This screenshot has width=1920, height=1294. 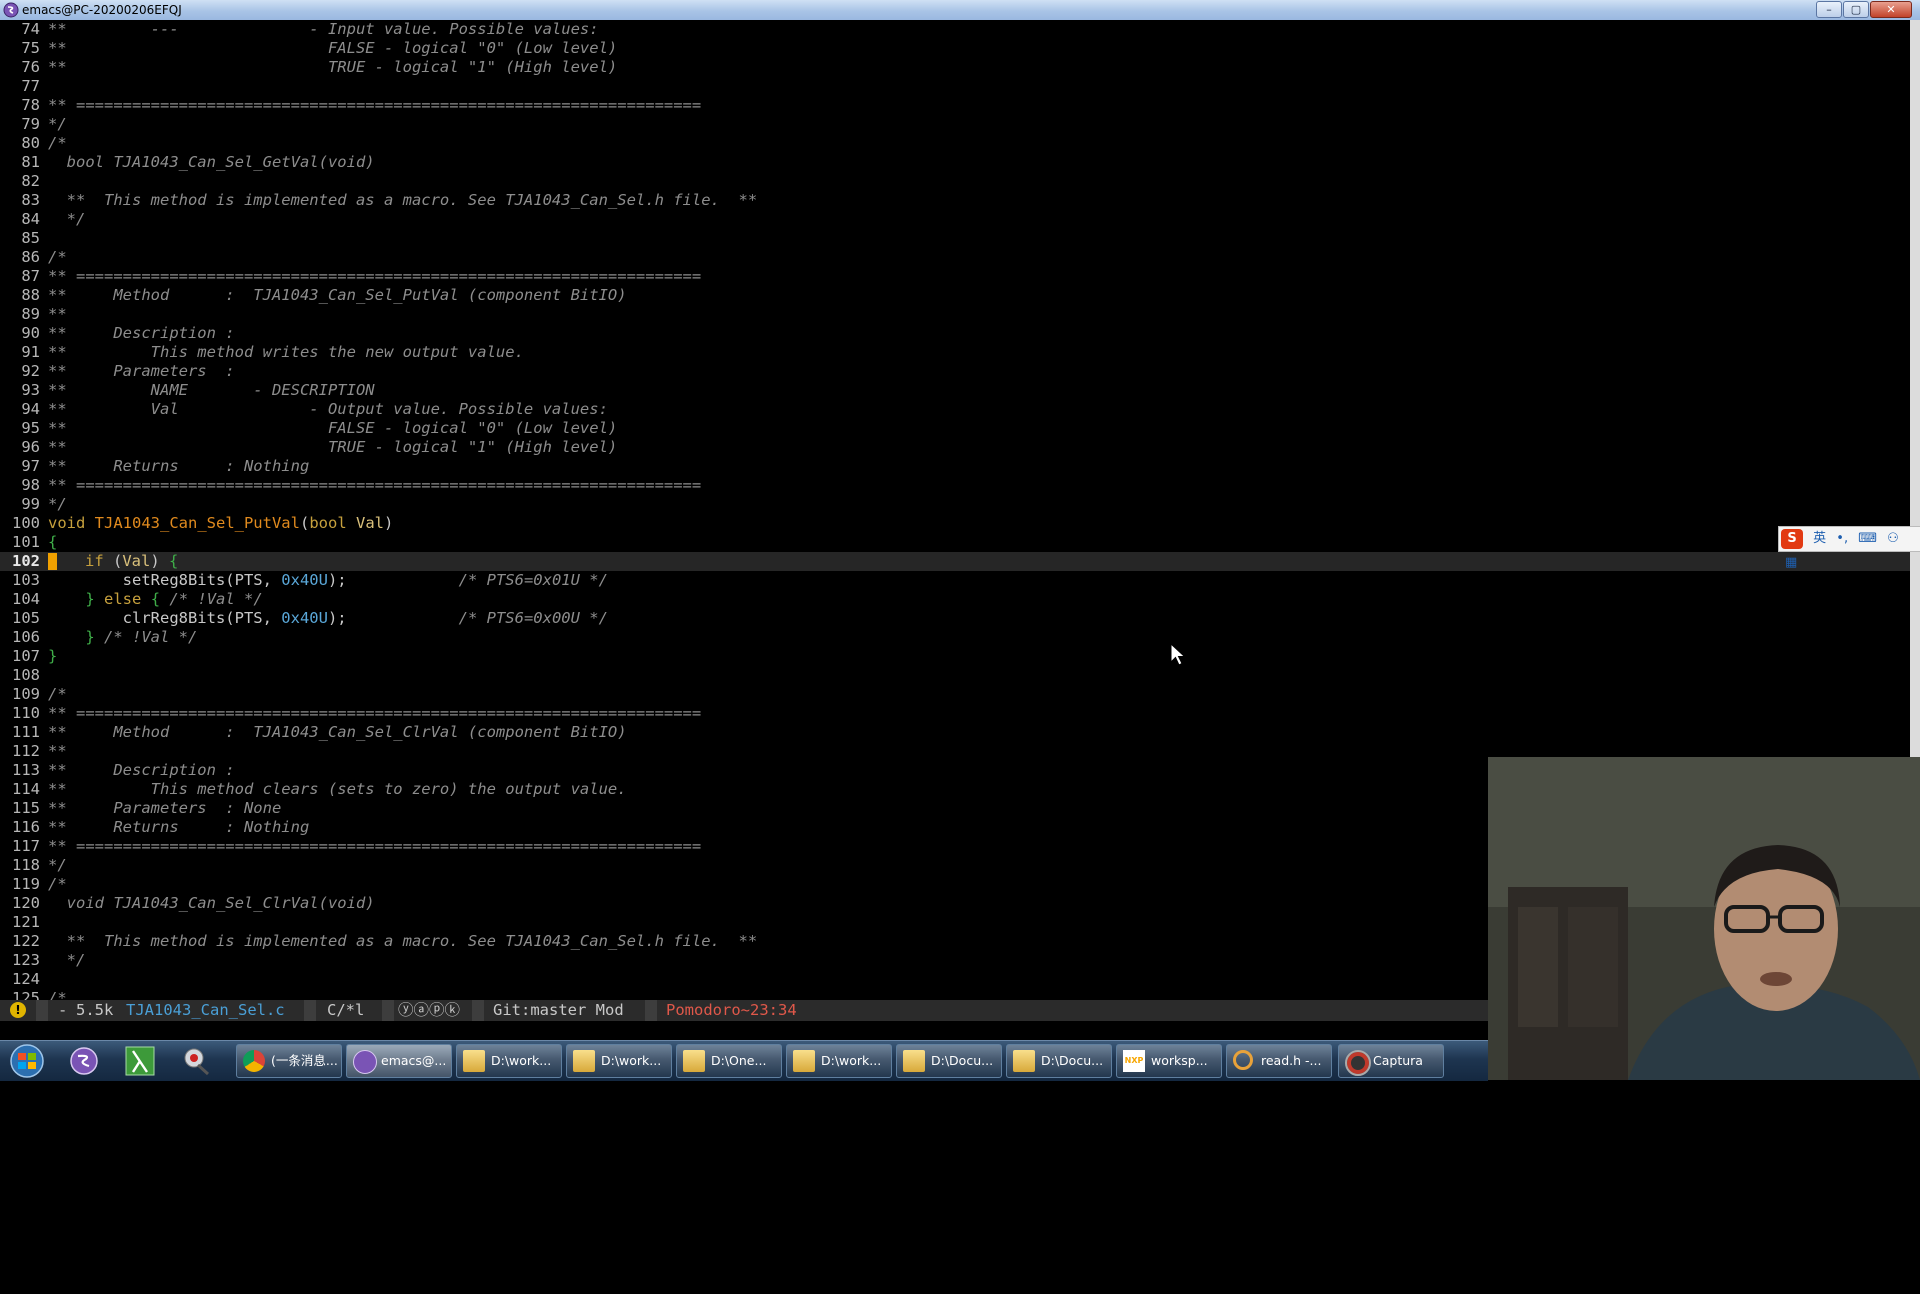 I want to click on code-text: bool TJA1043_Can_Sel_GetVal(void), so click(x=211, y=162).